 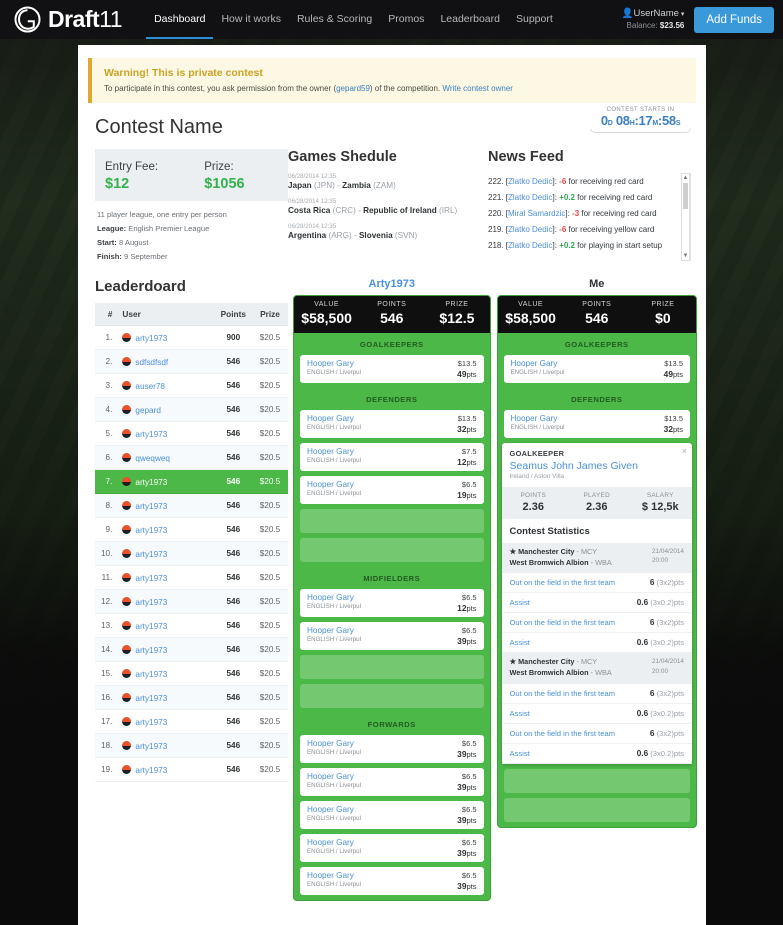 What do you see at coordinates (534, 19) in the screenshot?
I see `nav-item-support: Support` at bounding box center [534, 19].